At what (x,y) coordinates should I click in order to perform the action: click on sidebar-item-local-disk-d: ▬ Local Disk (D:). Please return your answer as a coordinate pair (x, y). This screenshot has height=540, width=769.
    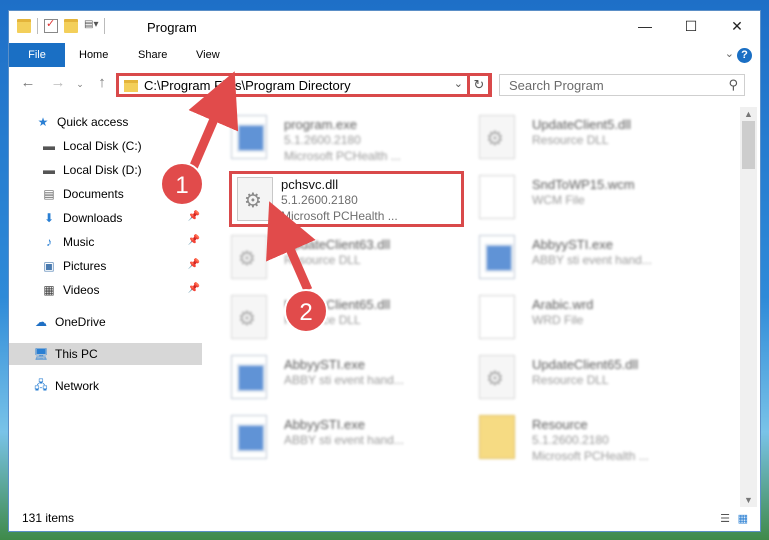
    Looking at the image, I should click on (105, 170).